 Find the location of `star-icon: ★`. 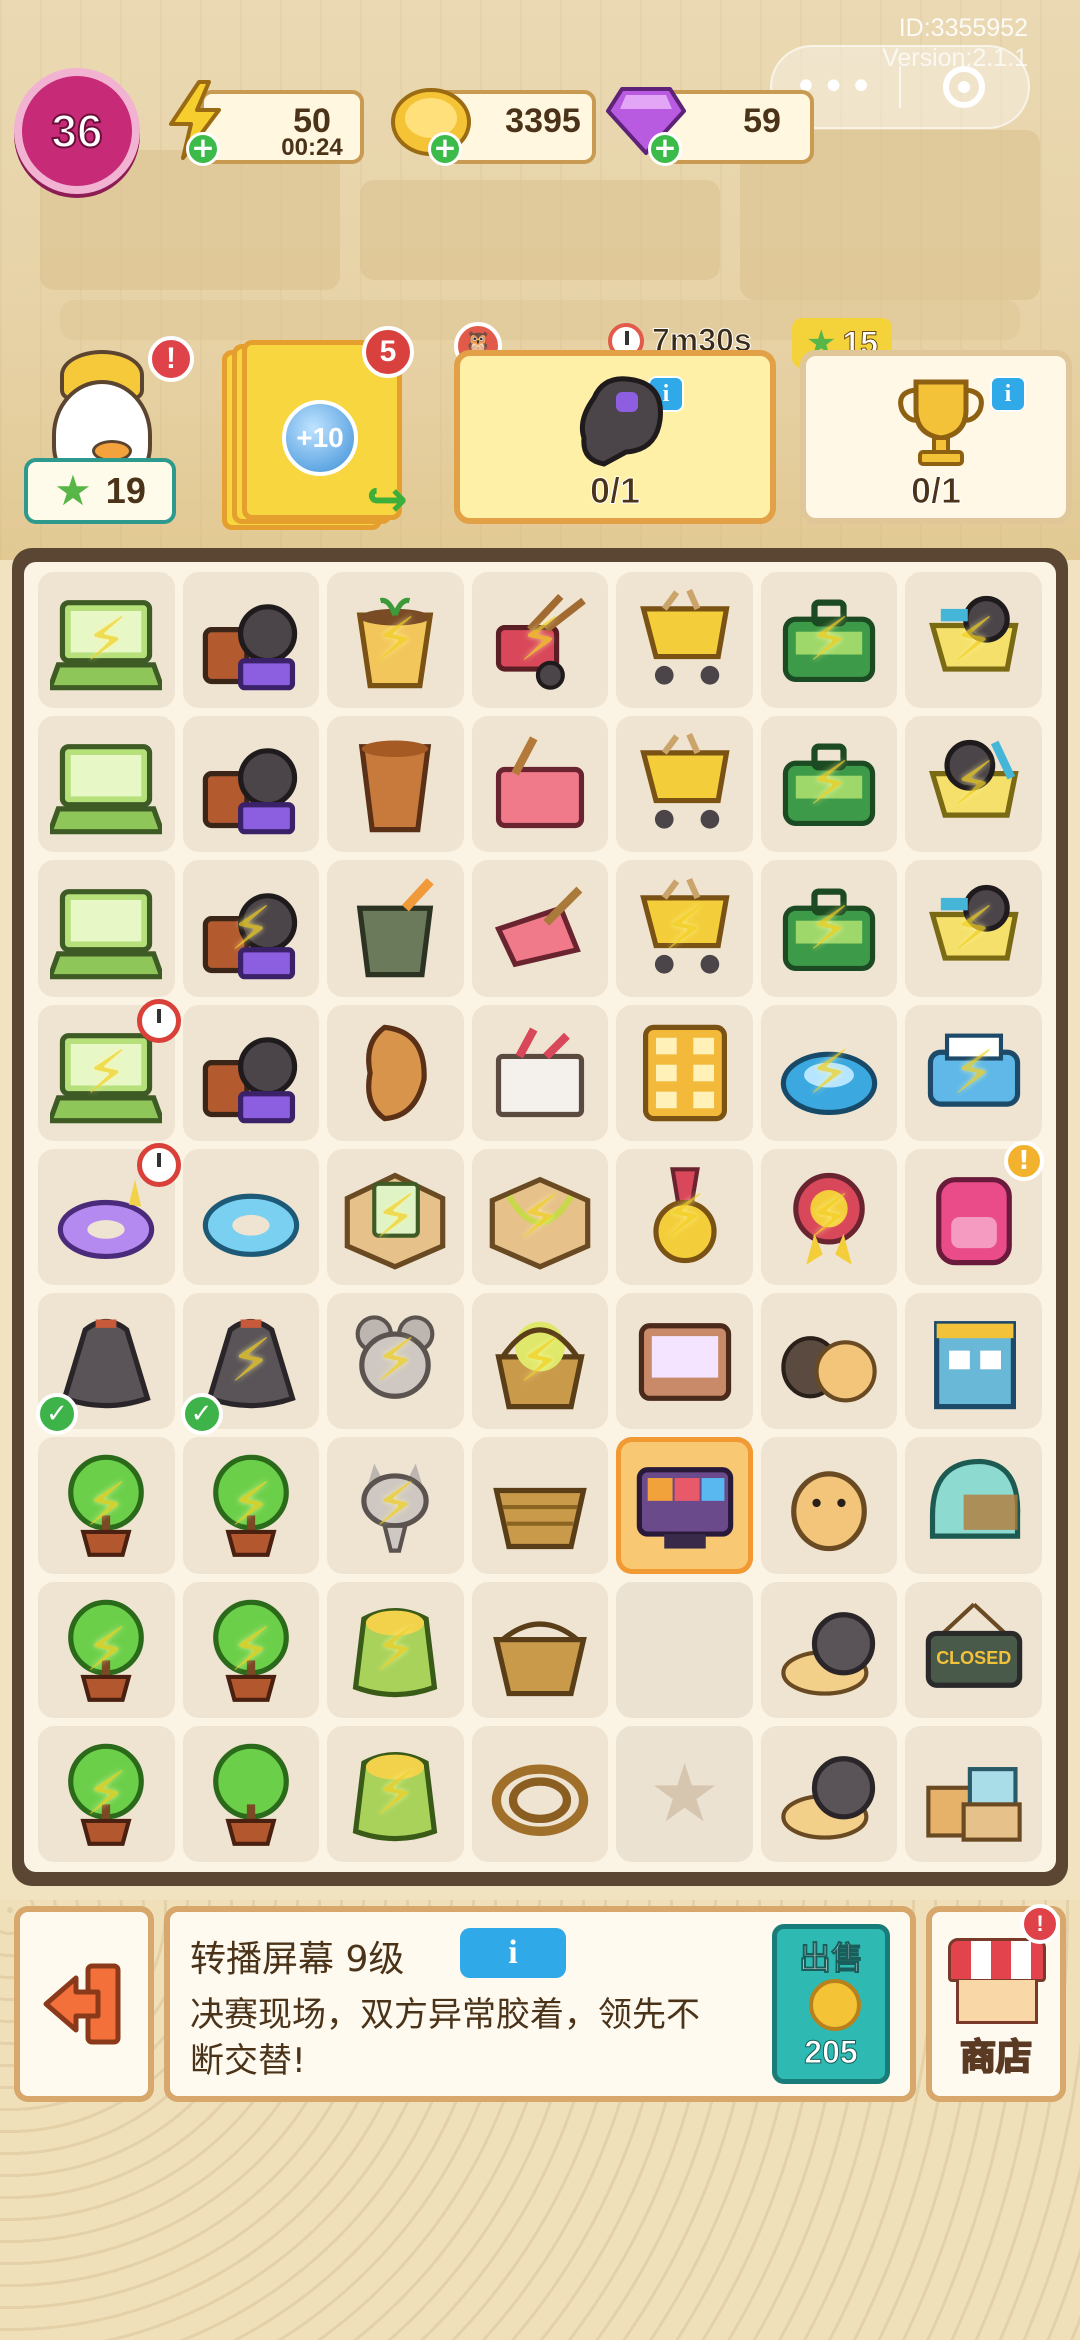

star-icon: ★ is located at coordinates (73, 490).